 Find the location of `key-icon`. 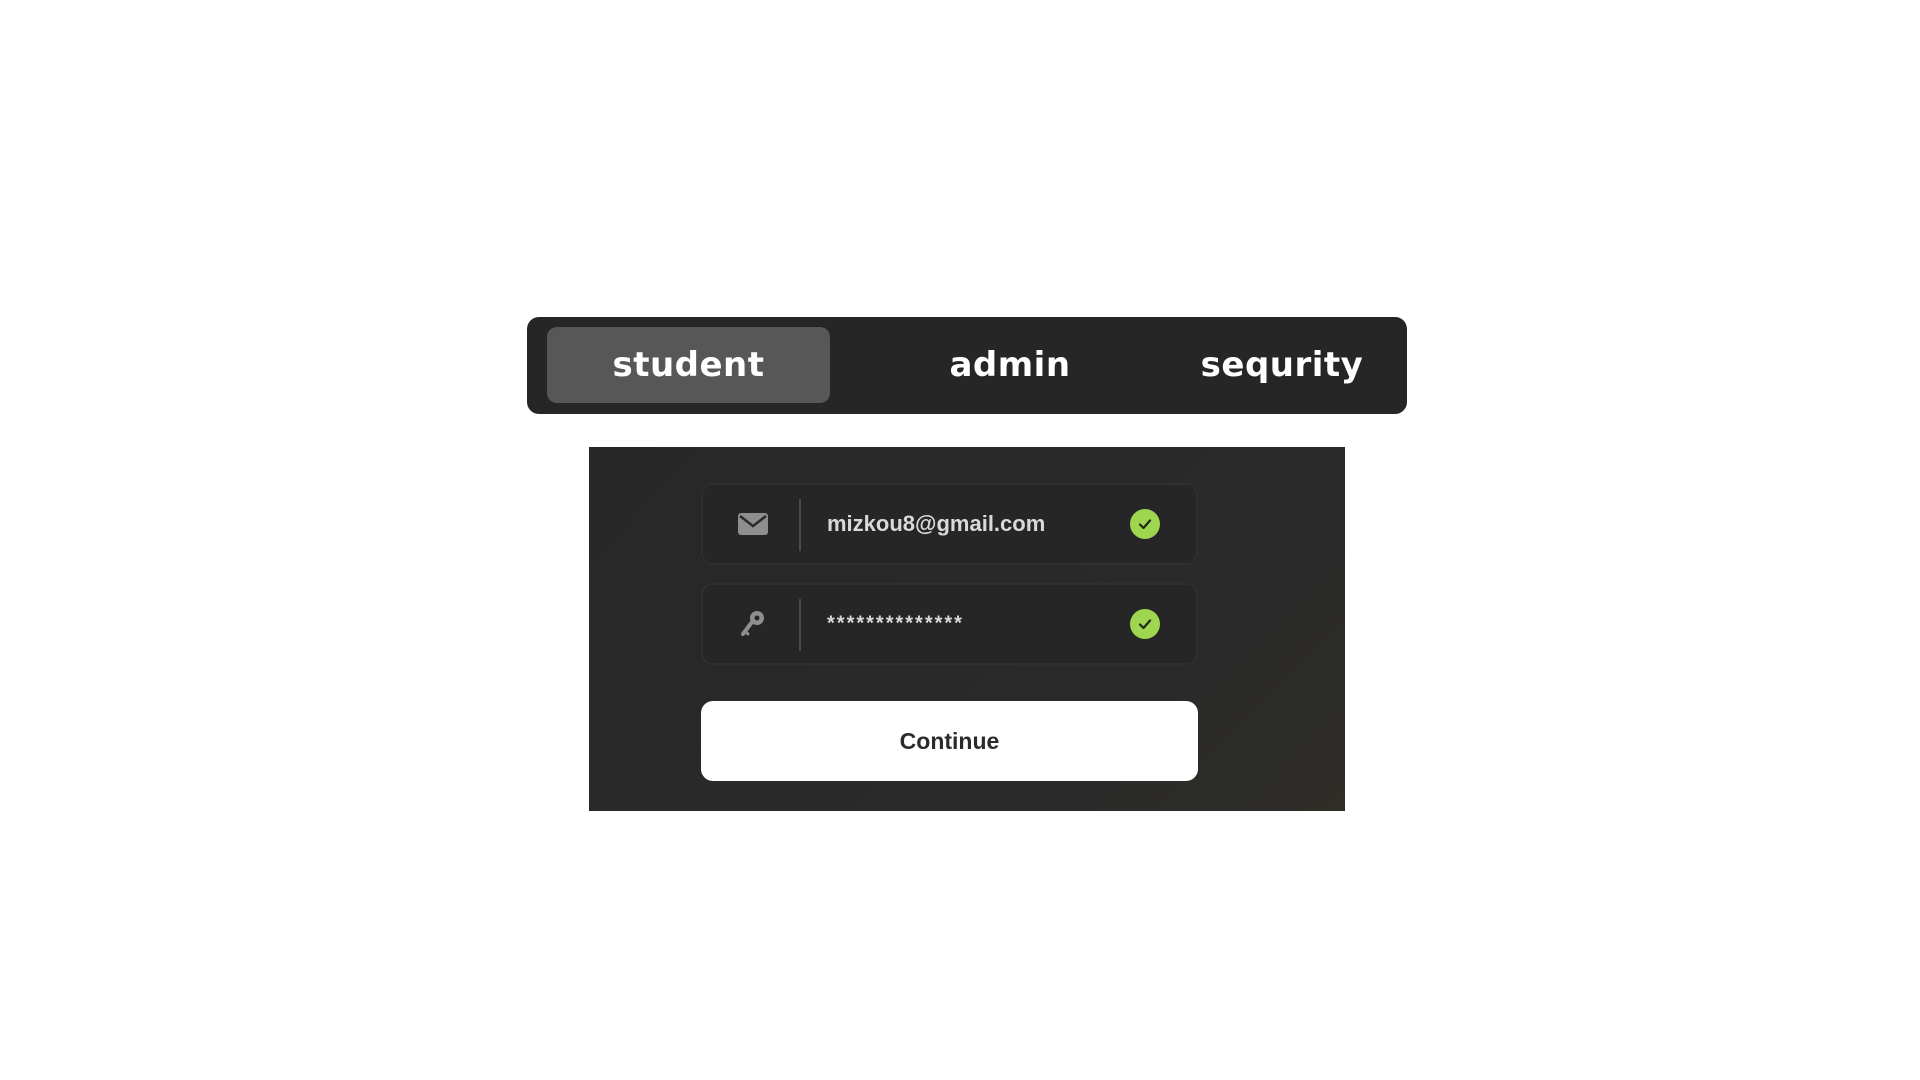

key-icon is located at coordinates (753, 624).